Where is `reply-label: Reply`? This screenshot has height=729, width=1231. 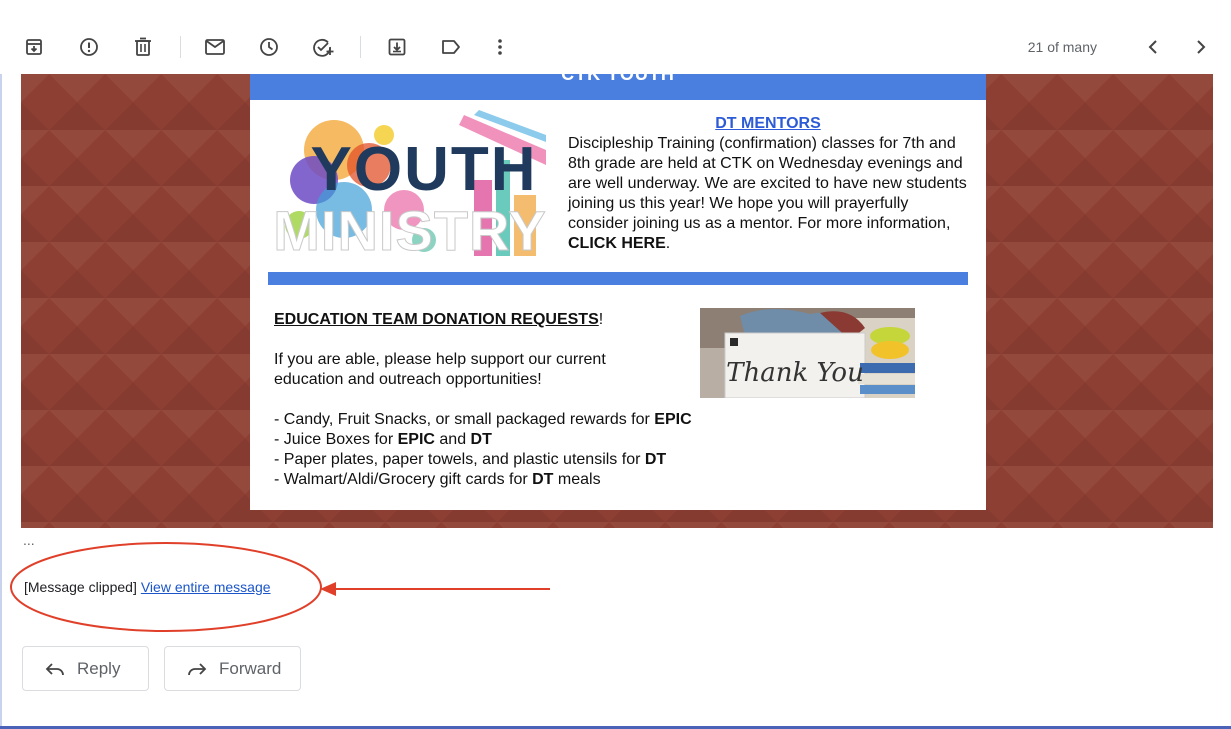
reply-label: Reply is located at coordinates (99, 668).